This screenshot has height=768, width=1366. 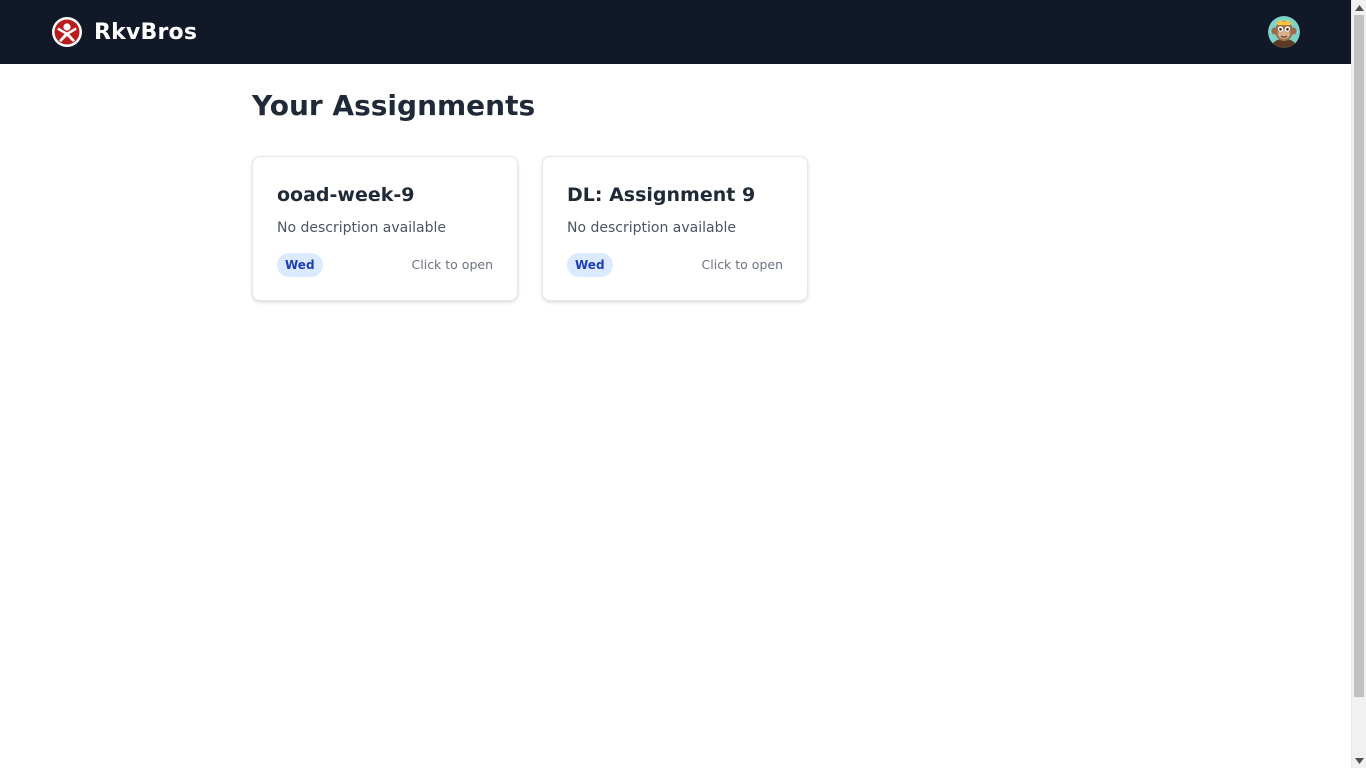 I want to click on vertical-scrollbar, so click(x=1358, y=384).